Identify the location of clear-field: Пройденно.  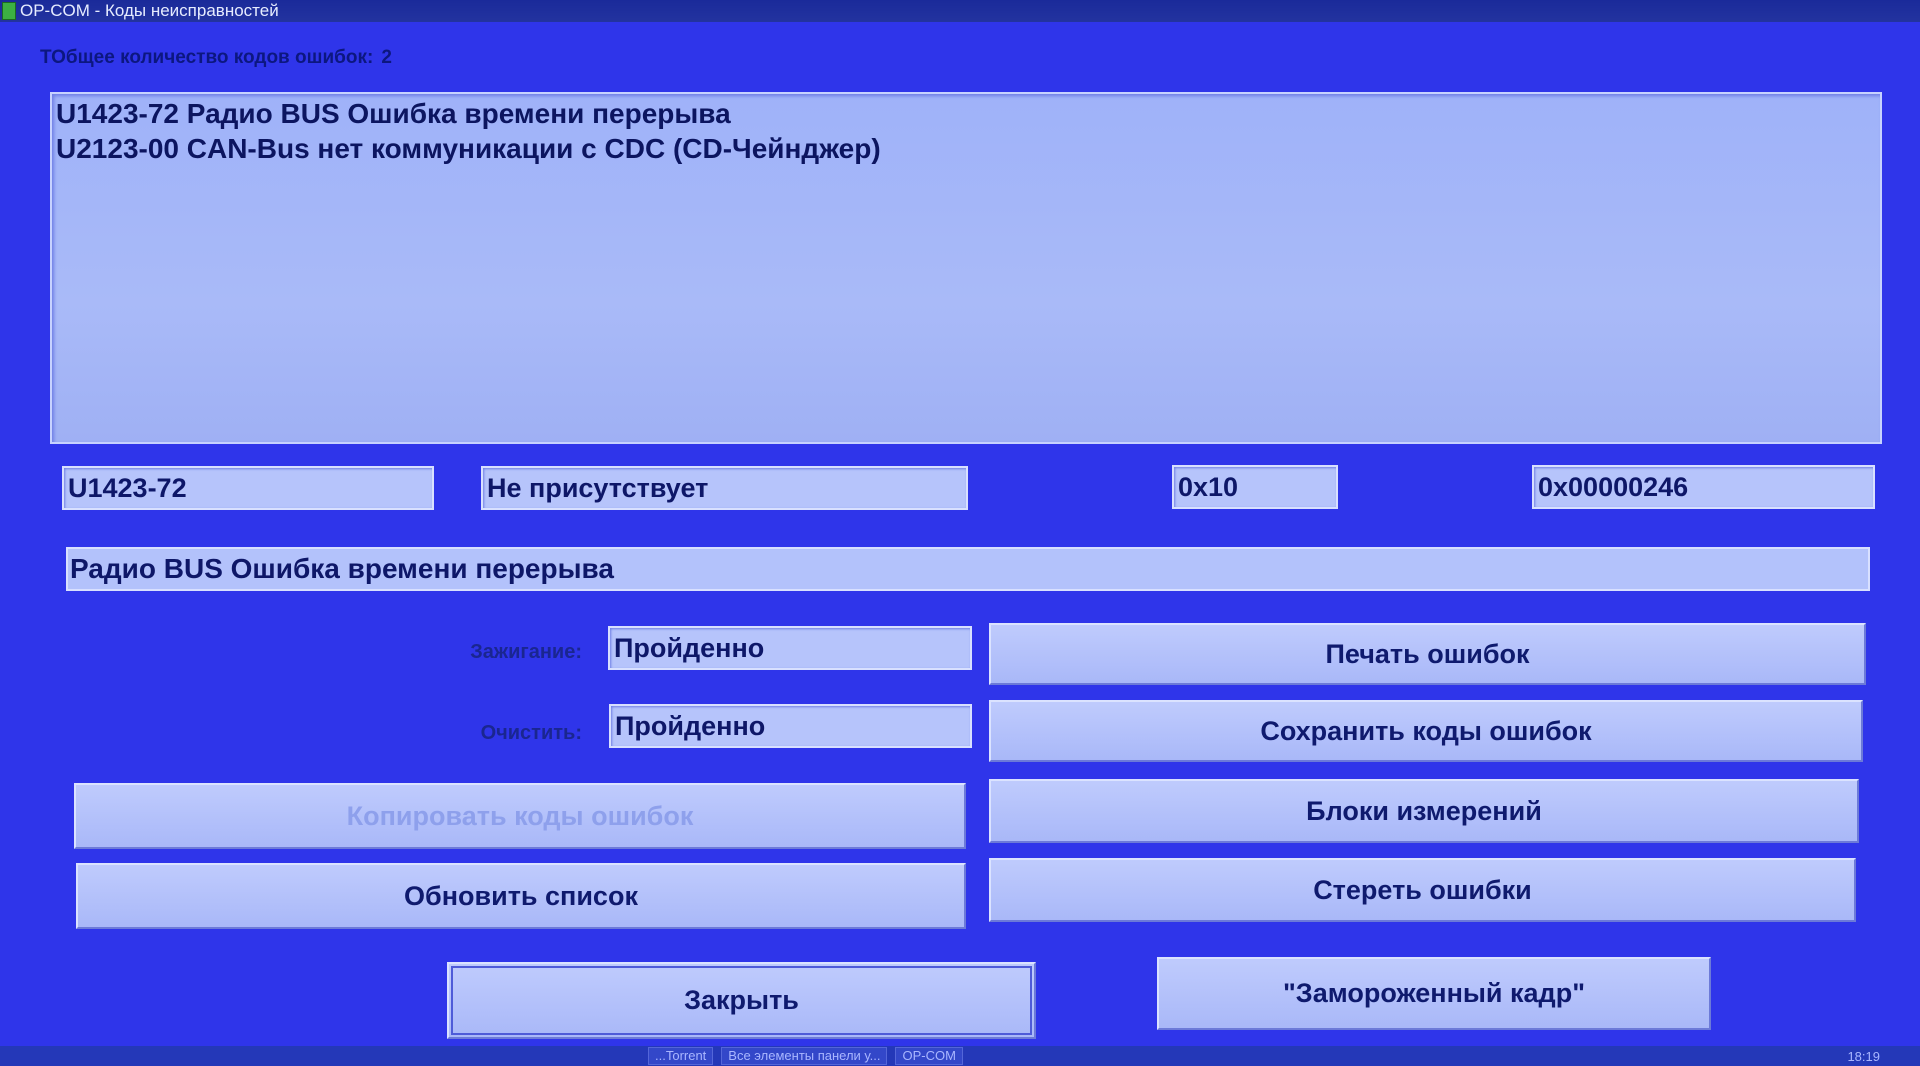
(790, 726).